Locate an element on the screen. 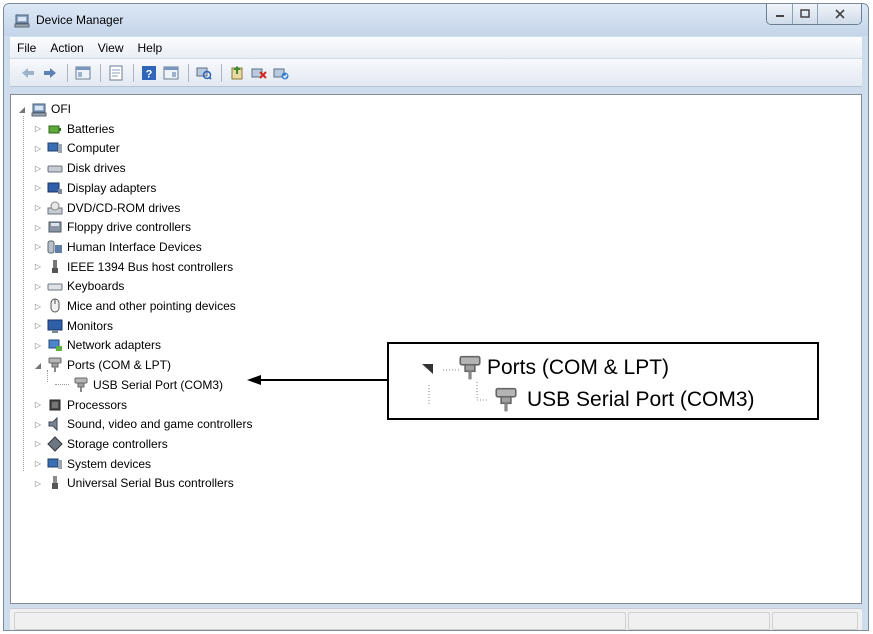 This screenshot has height=634, width=873. minimize-button is located at coordinates (779, 14).